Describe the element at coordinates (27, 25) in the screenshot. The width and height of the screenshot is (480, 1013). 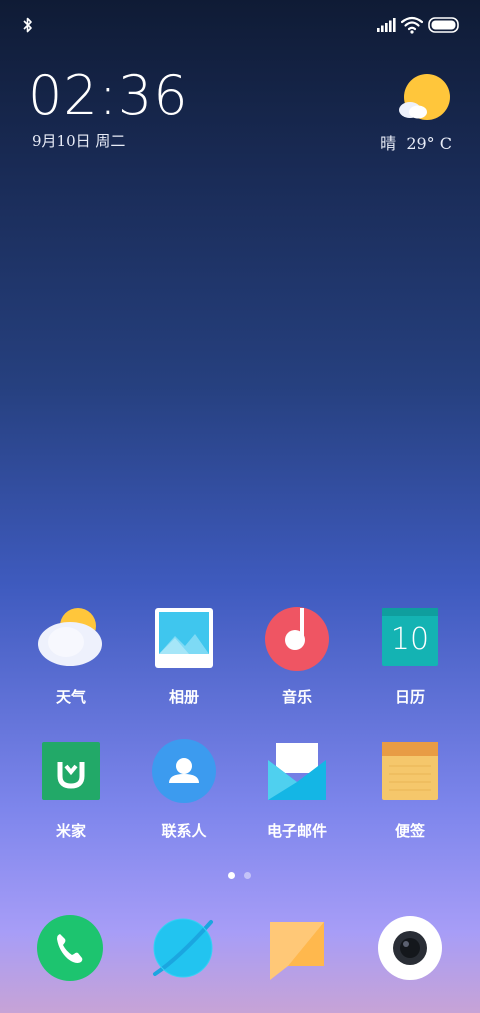
I see `bluetooth-icon` at that location.